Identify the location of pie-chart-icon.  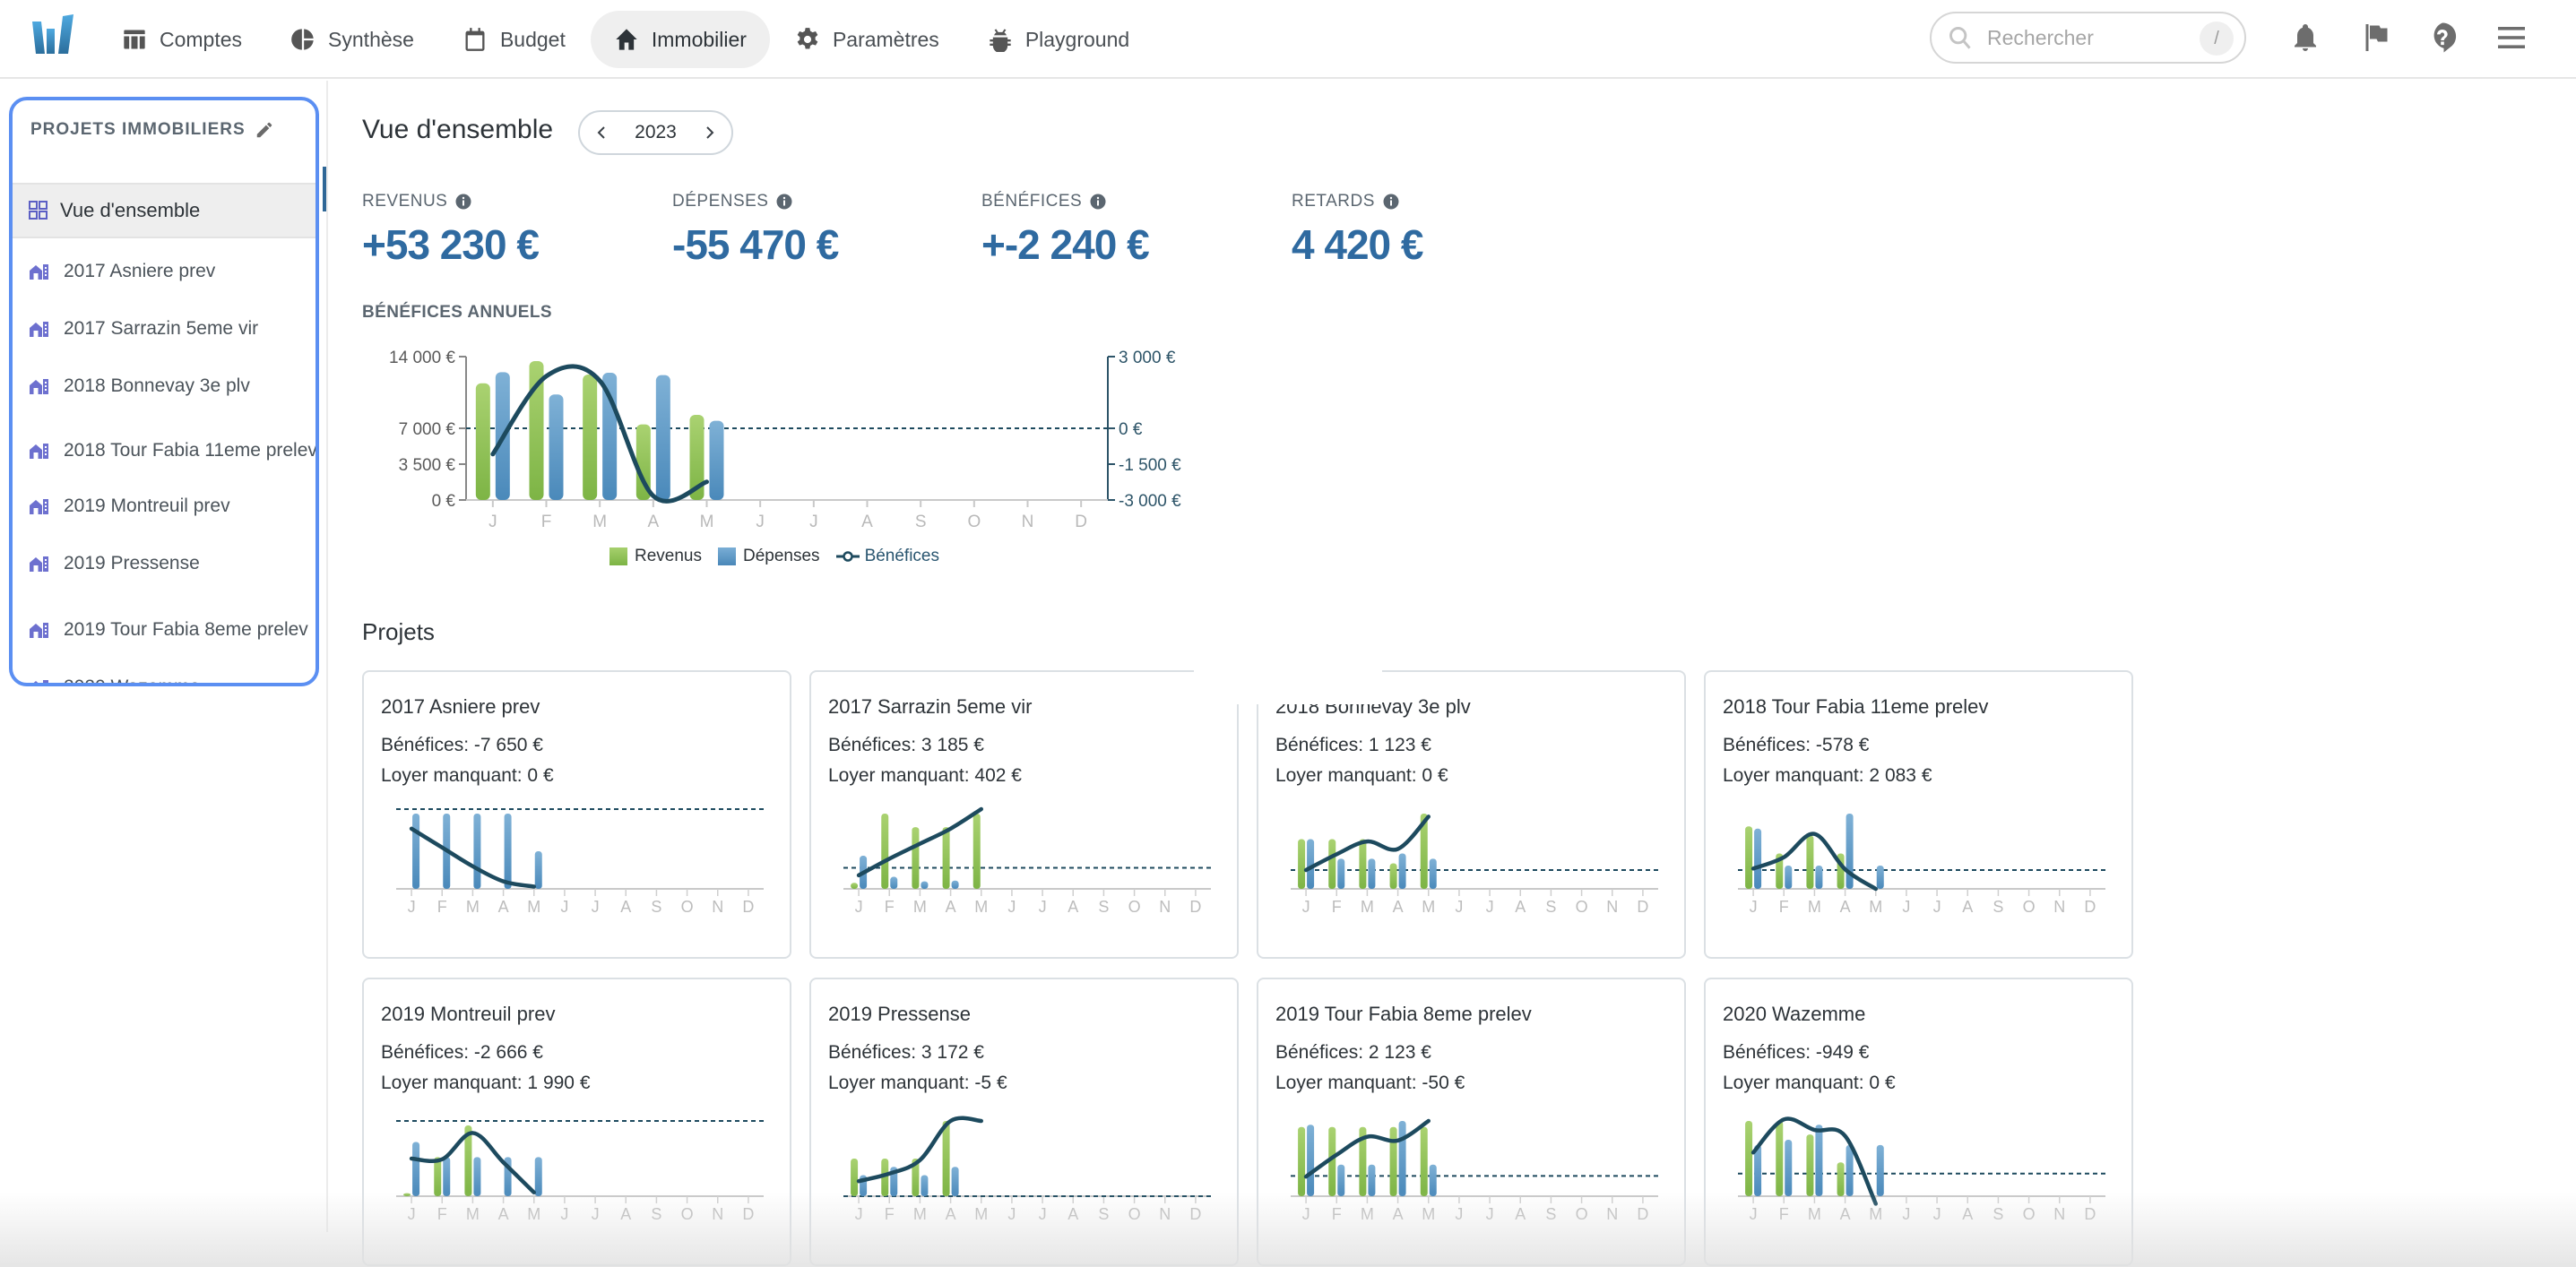
(302, 39).